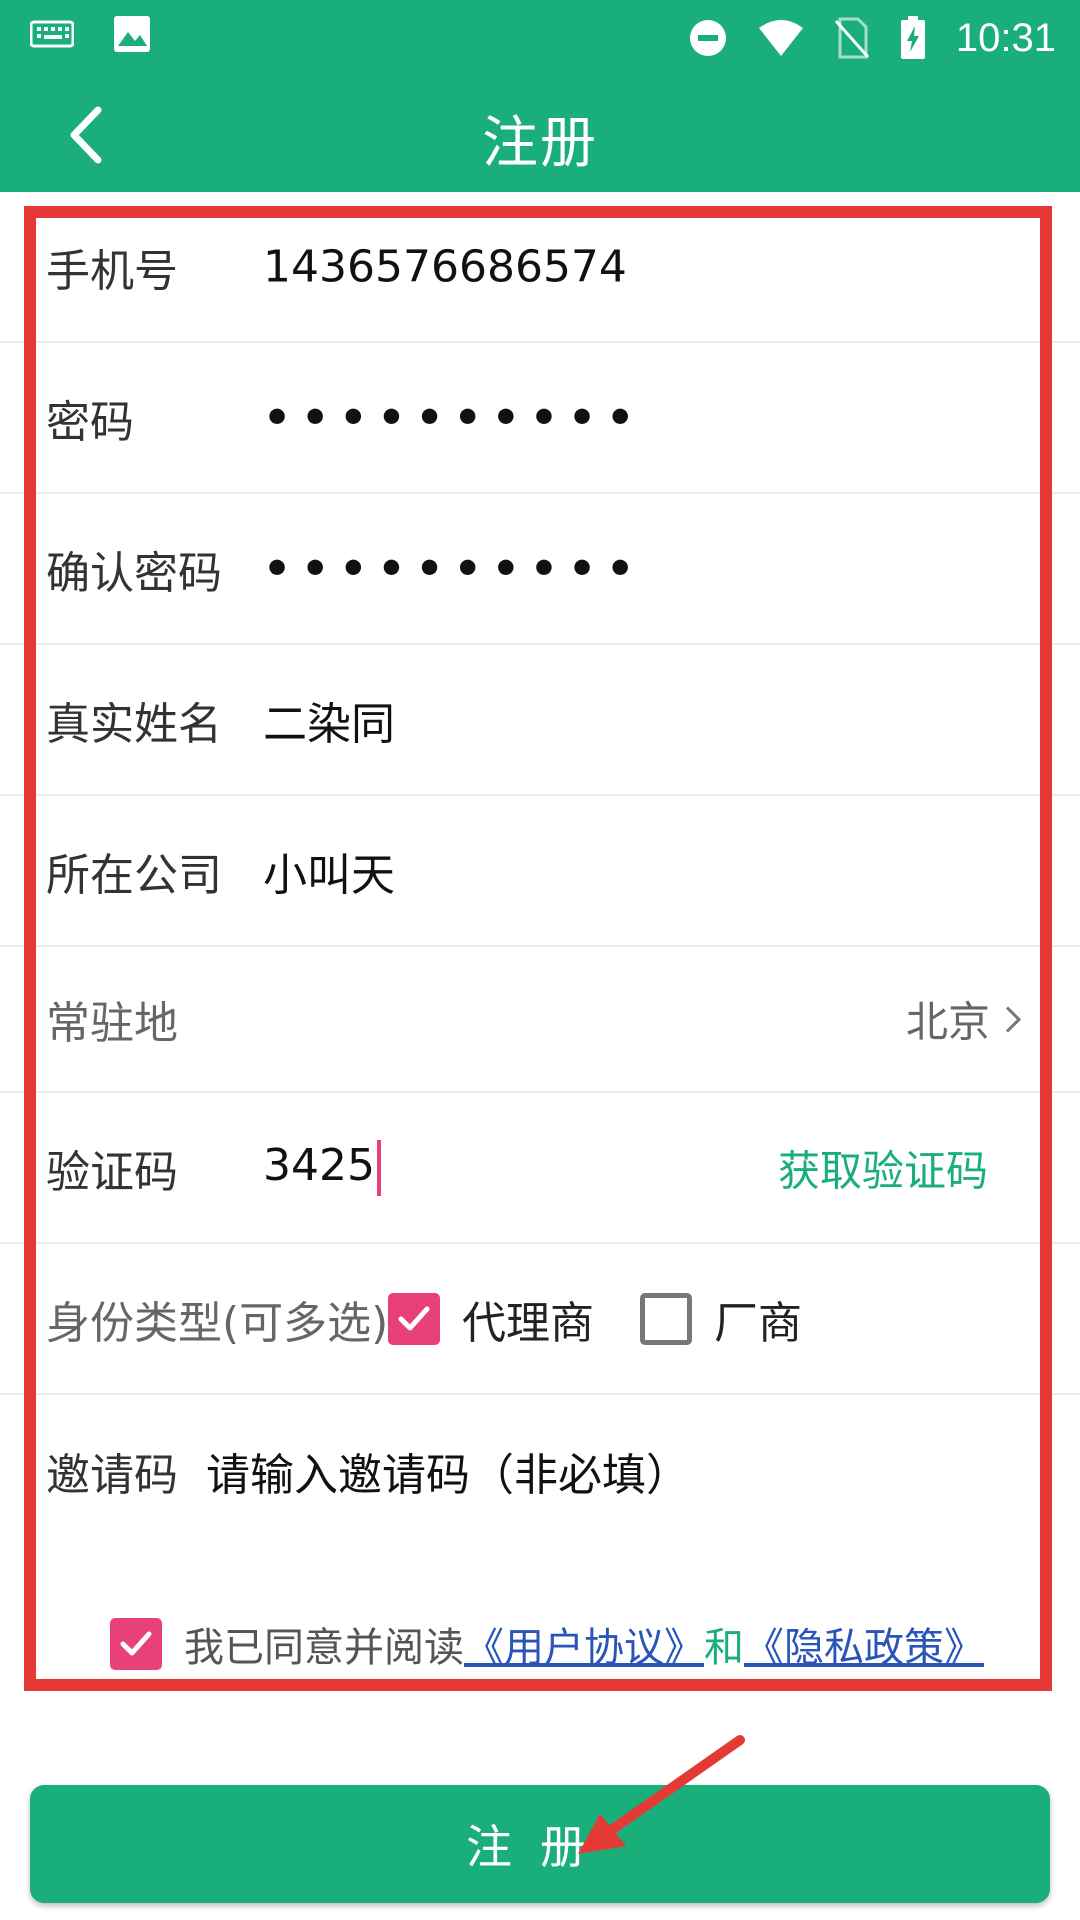  Describe the element at coordinates (666, 1318) in the screenshot. I see `manufacturer-checkbox` at that location.